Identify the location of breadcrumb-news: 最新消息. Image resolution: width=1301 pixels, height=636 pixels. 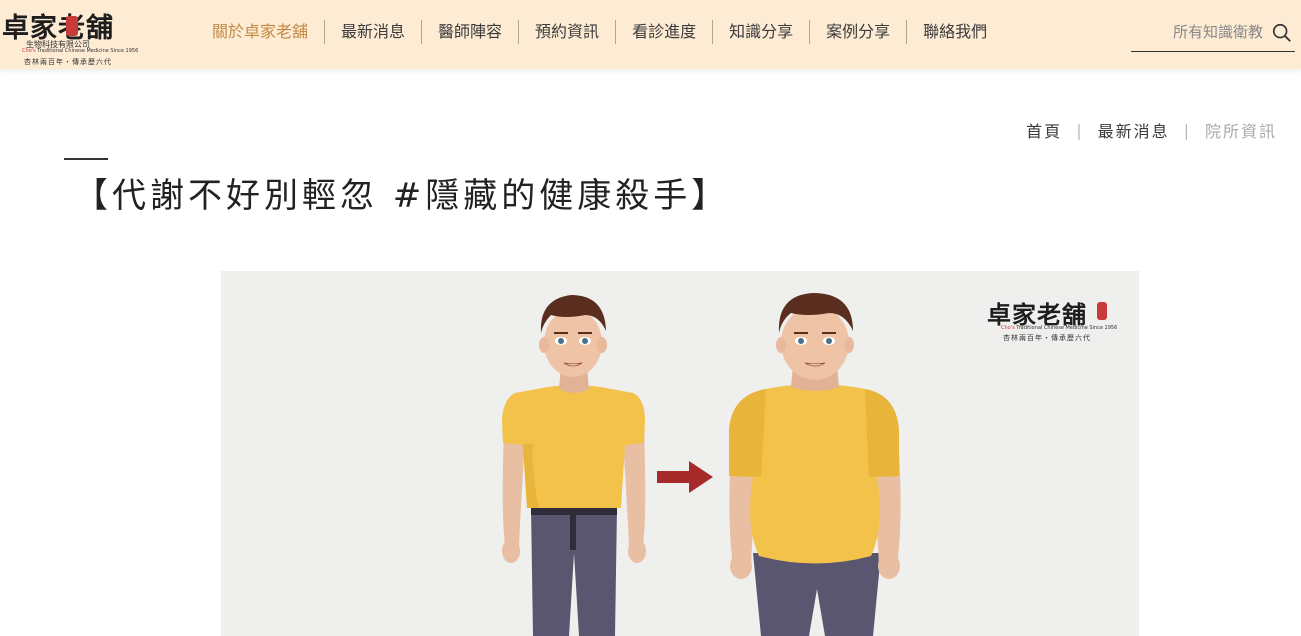
(1134, 130).